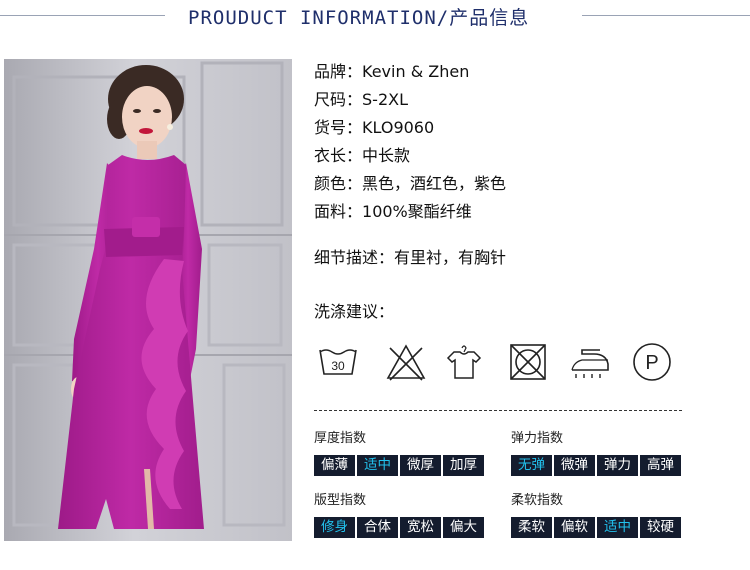 This screenshot has width=750, height=570. Describe the element at coordinates (617, 465) in the screenshot. I see `scale-option: 弹力` at that location.